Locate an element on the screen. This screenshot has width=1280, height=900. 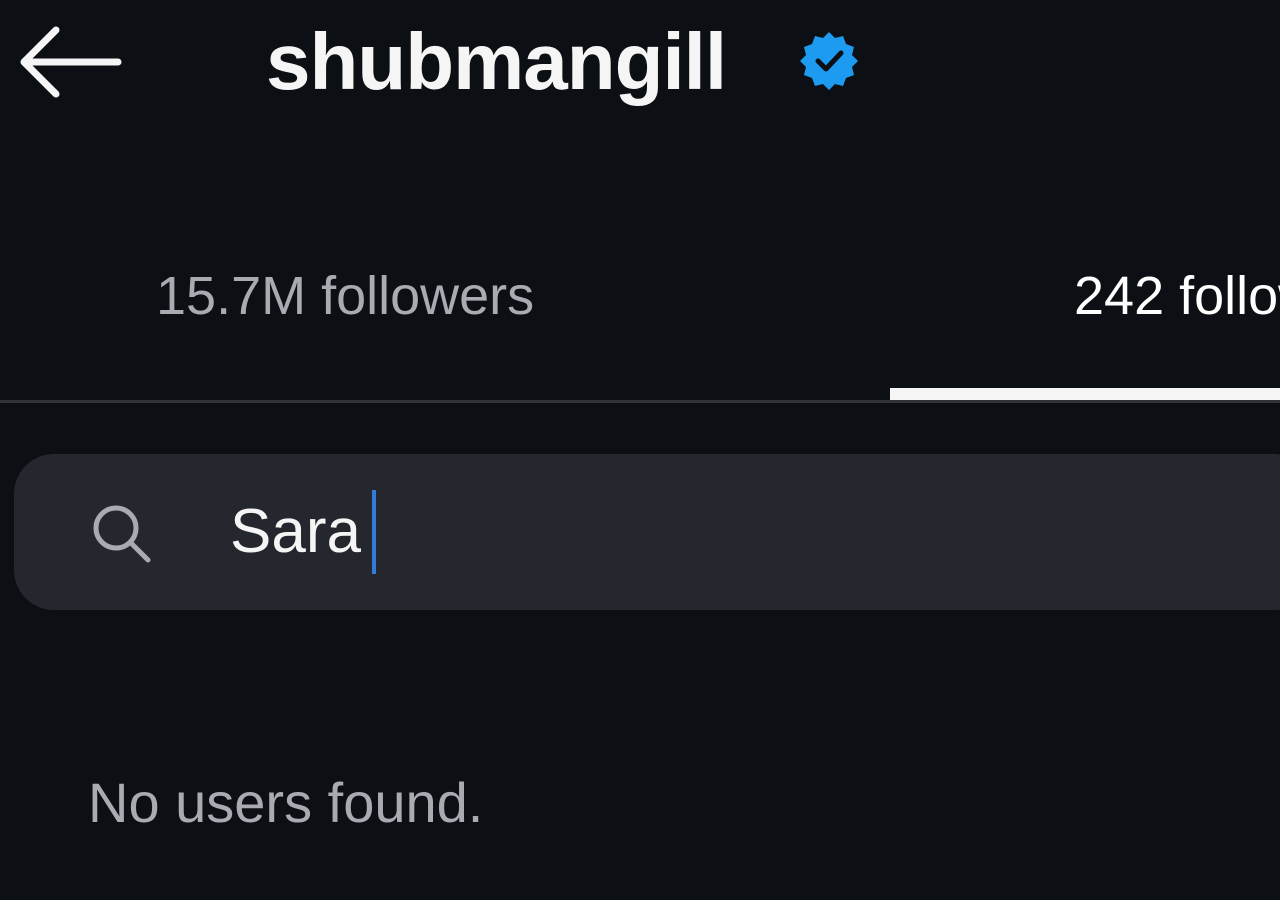
tab-divider is located at coordinates (640, 401).